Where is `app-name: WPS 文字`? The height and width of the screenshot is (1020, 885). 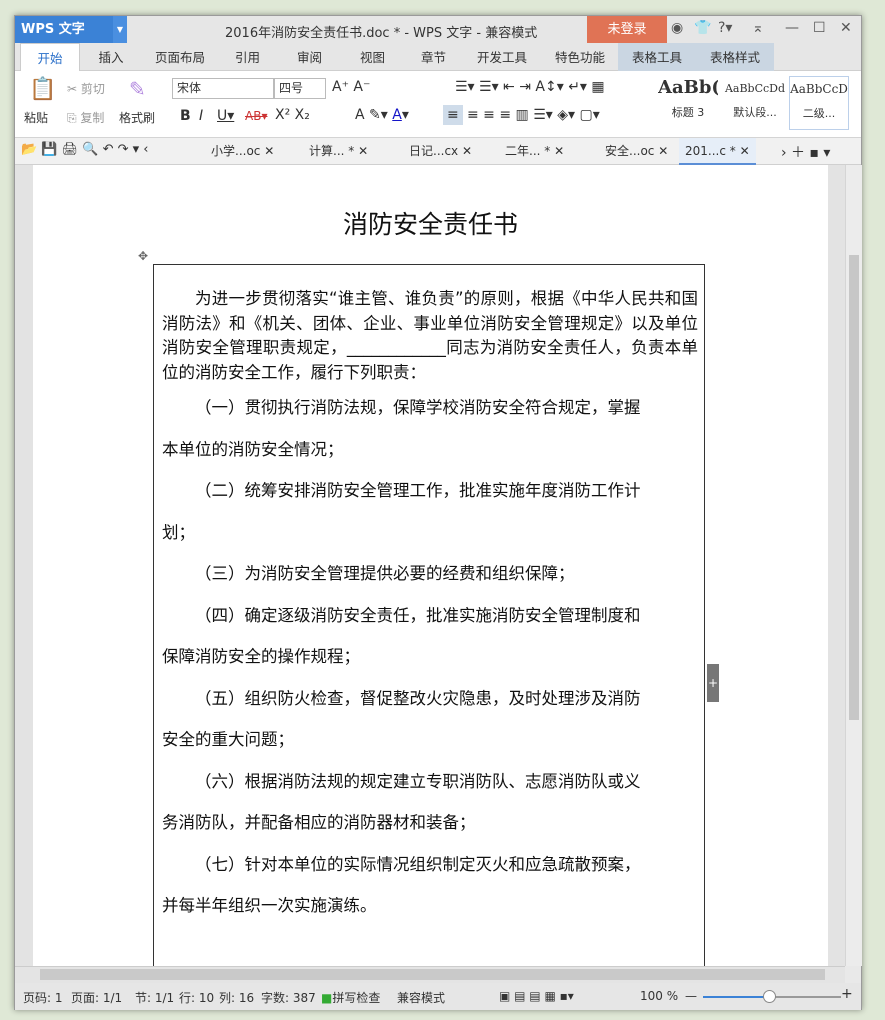 app-name: WPS 文字 is located at coordinates (53, 29).